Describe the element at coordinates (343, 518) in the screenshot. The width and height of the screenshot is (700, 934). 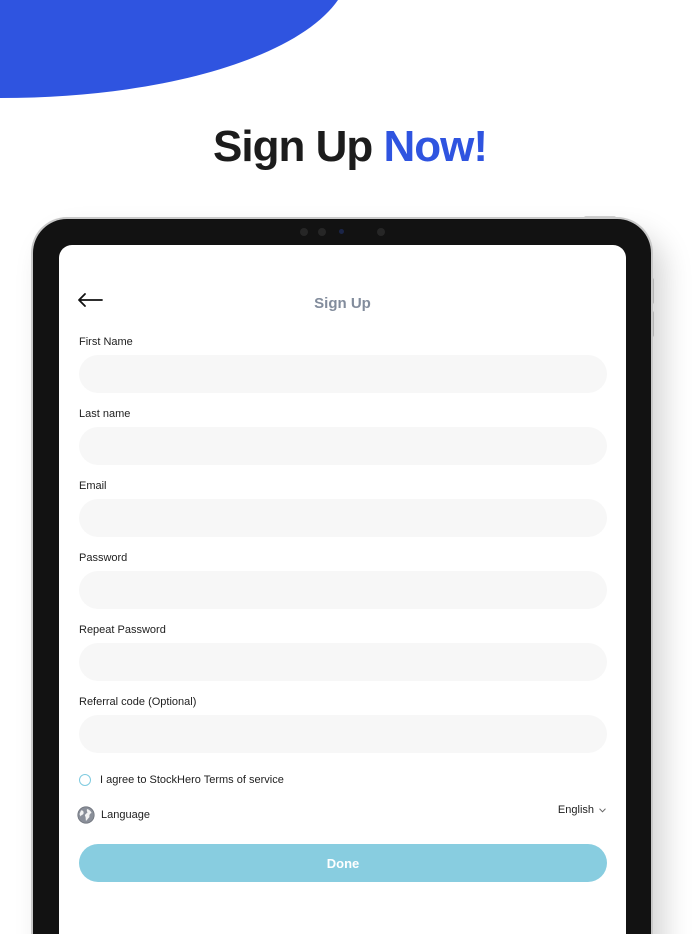
I see `email-input` at that location.